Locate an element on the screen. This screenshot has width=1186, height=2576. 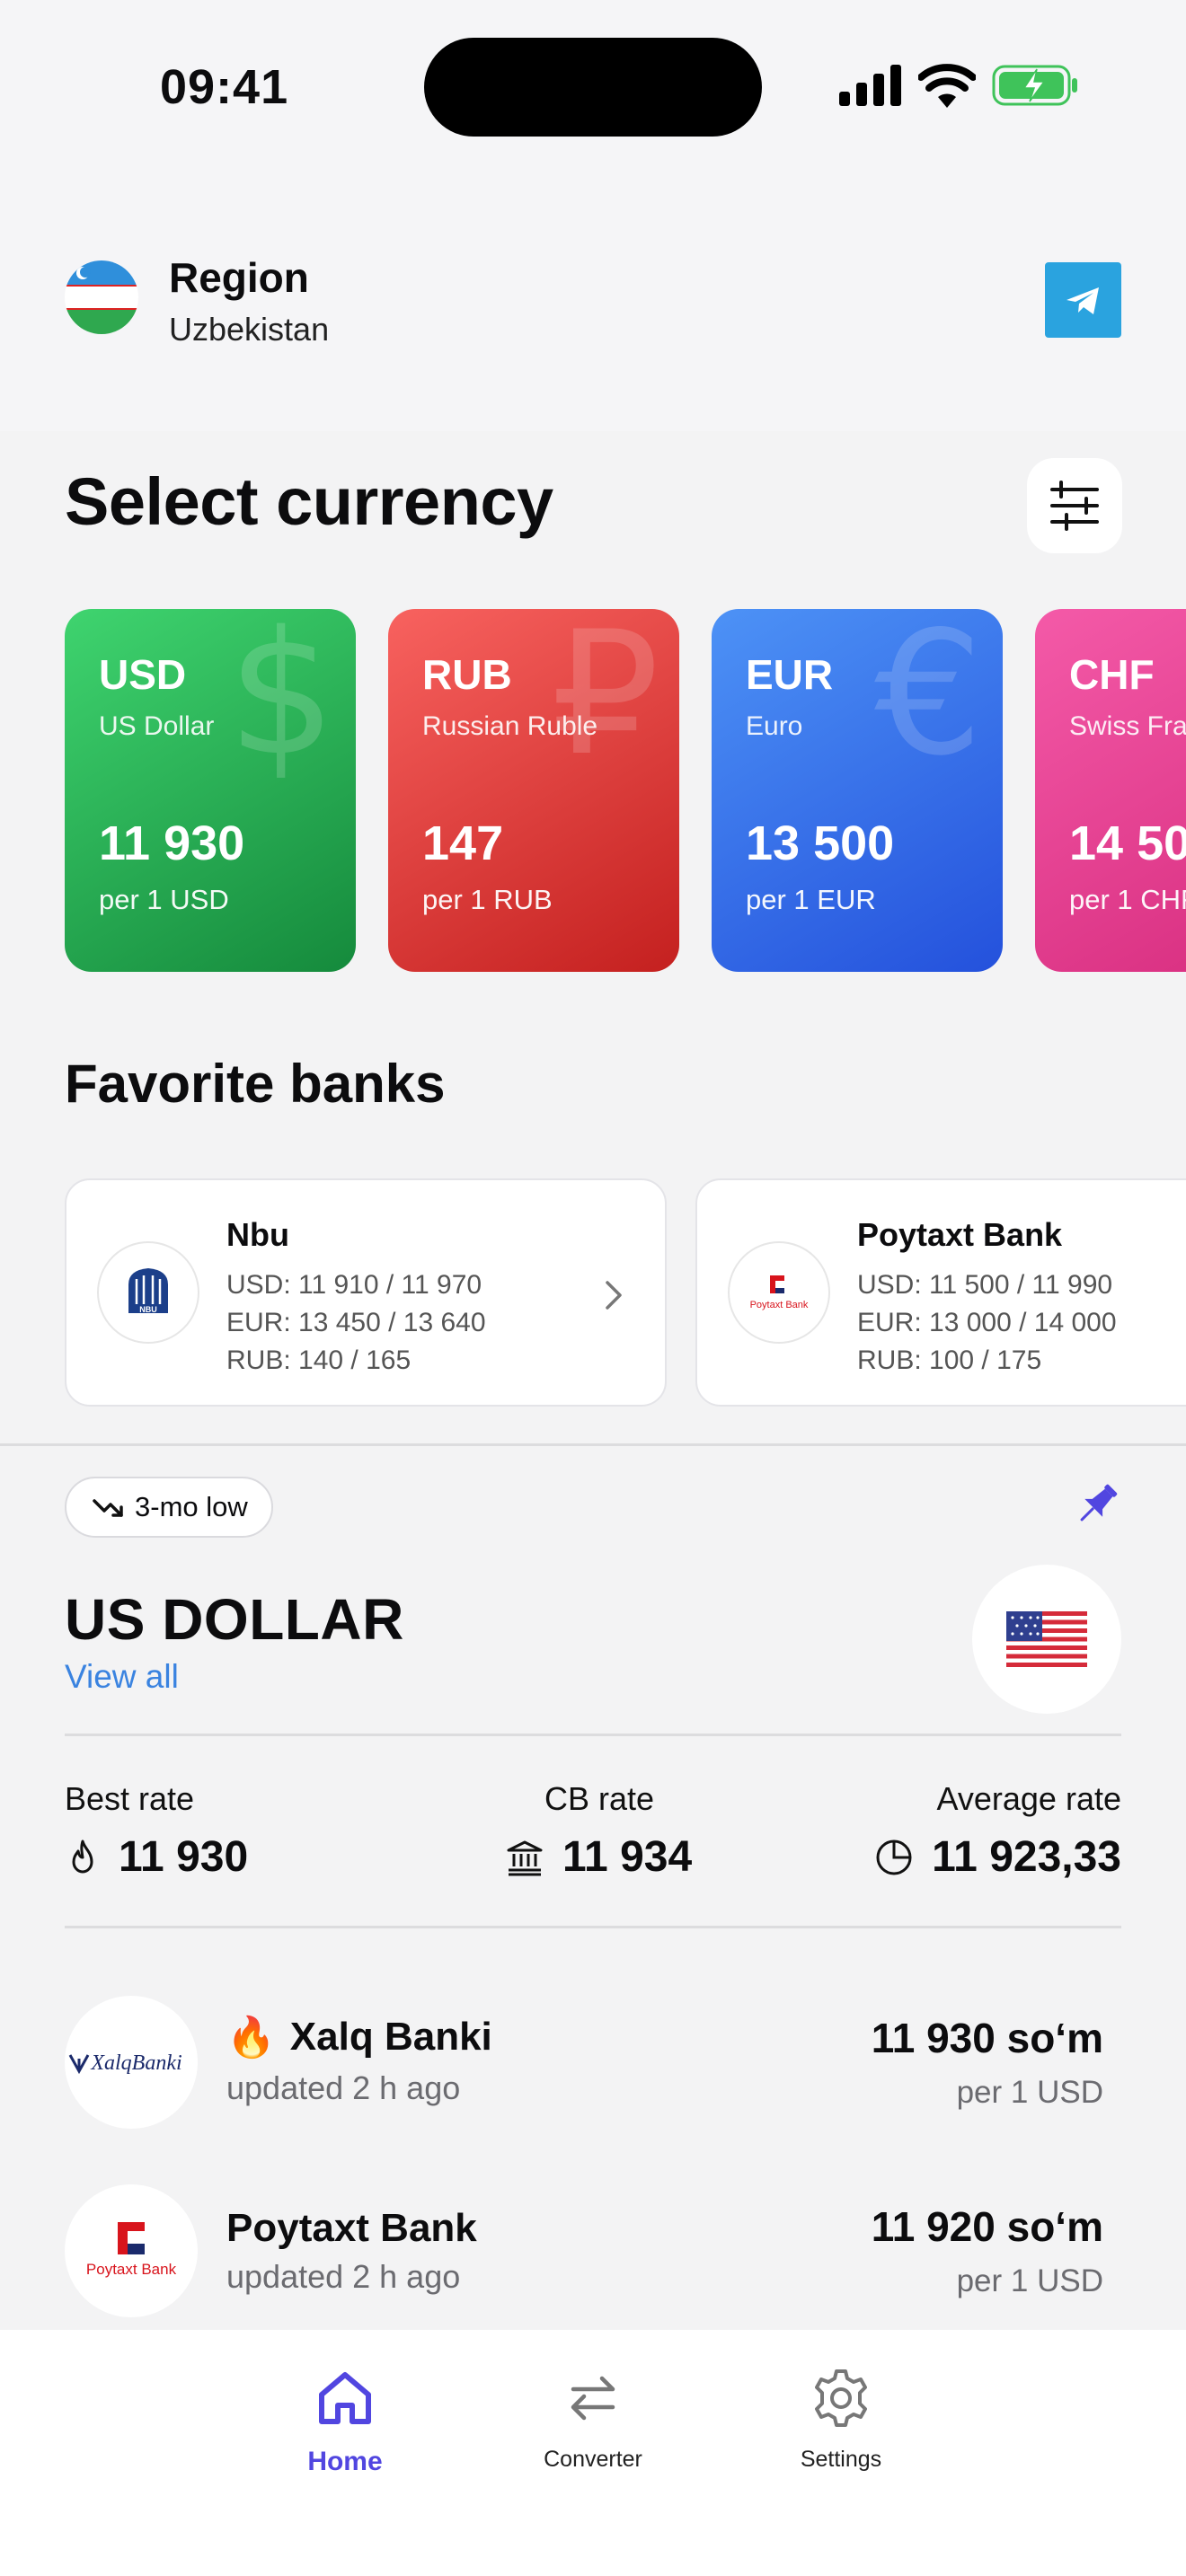
currency-code: EUR is located at coordinates (790, 674).